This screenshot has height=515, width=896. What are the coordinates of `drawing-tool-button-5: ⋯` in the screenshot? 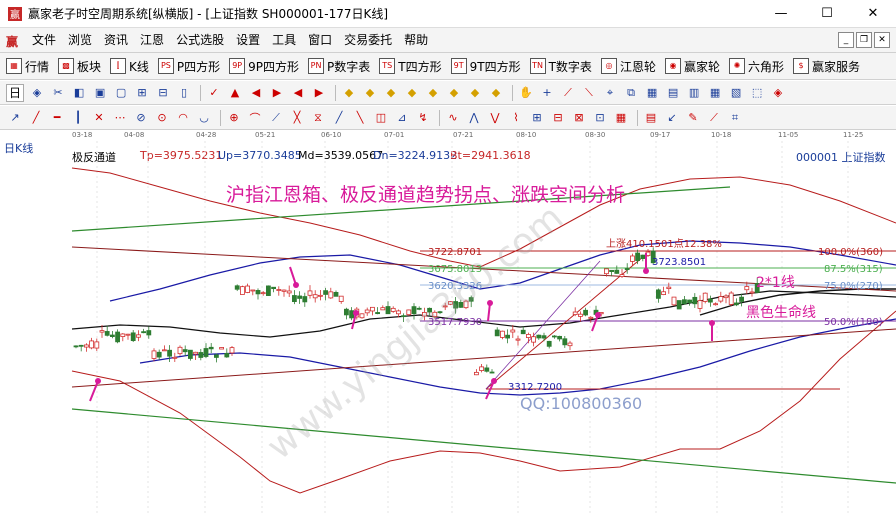 It's located at (120, 118).